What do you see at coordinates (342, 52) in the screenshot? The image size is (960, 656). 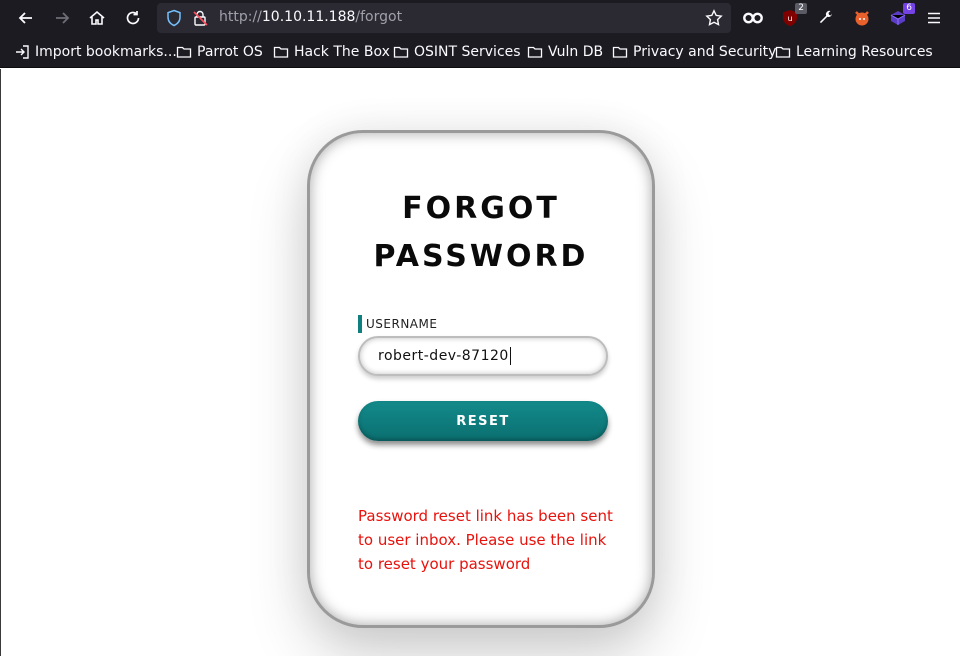 I see `bookmark-label: Hack The Box` at bounding box center [342, 52].